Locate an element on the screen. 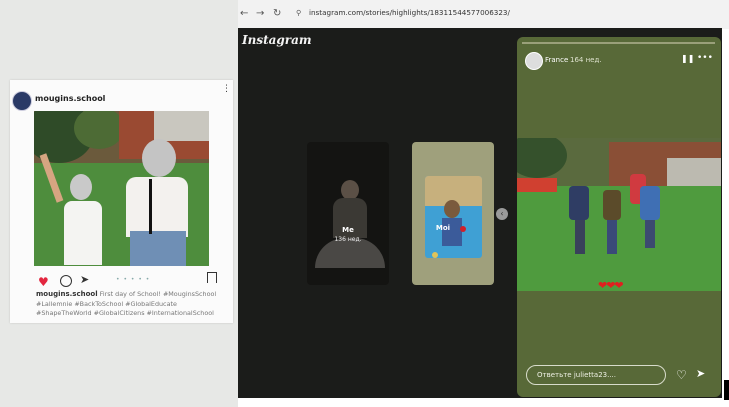 The height and width of the screenshot is (407, 729). post-username: mougins.school is located at coordinates (70, 98).